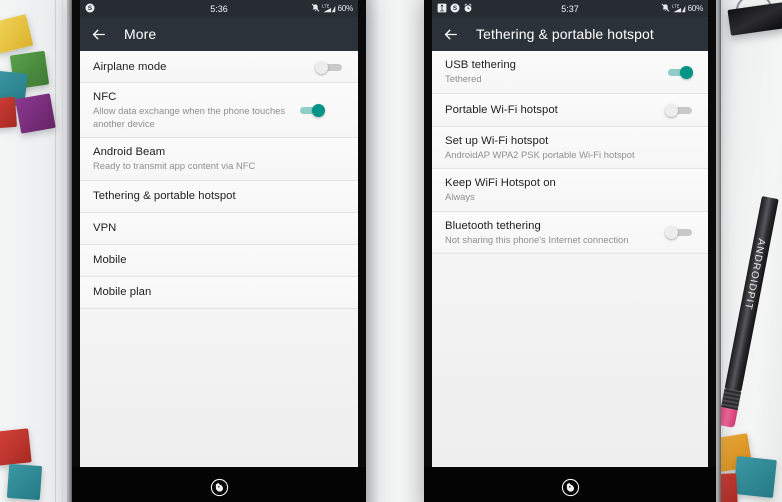  I want to click on wooden-block-red-bottom, so click(16, 447).